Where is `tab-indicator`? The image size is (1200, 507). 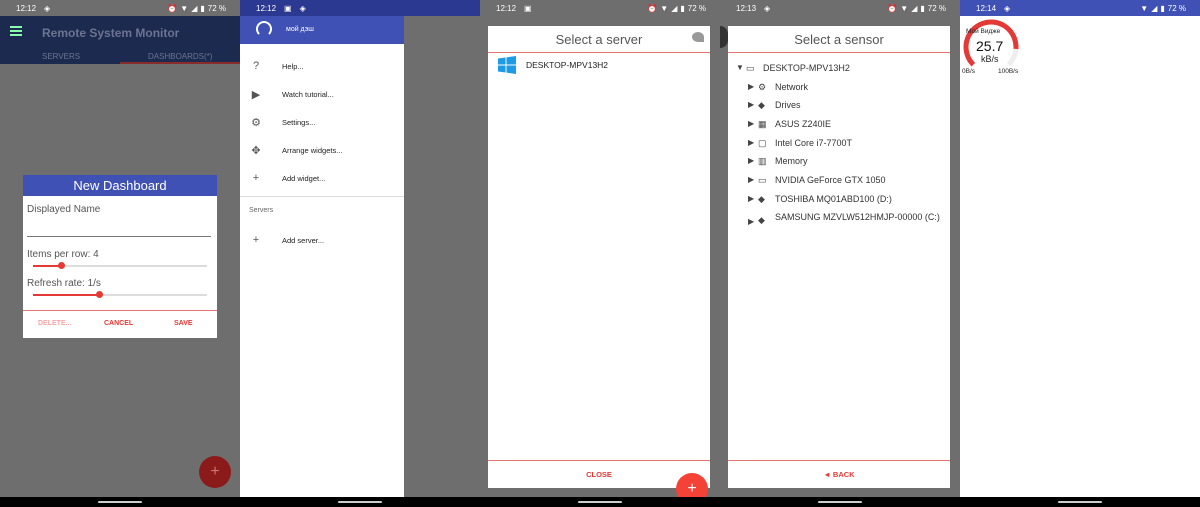
tab-indicator is located at coordinates (180, 63).